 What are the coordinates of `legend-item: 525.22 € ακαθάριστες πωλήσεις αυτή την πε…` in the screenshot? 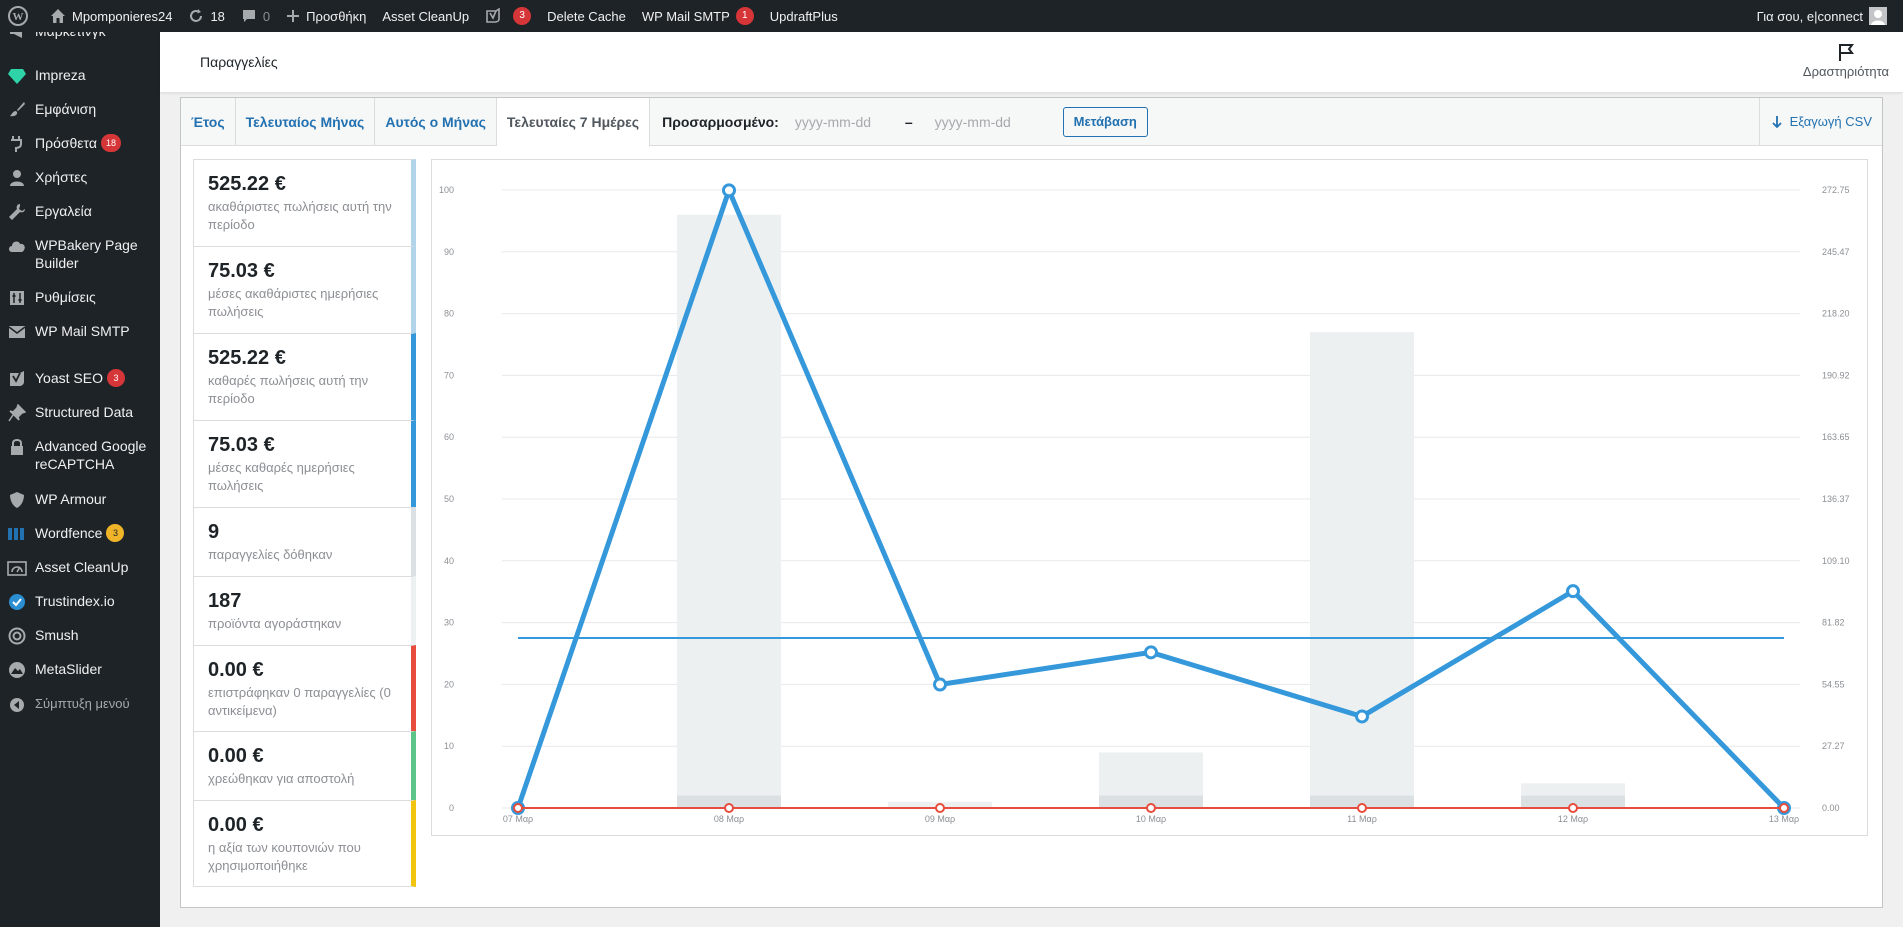 It's located at (304, 203).